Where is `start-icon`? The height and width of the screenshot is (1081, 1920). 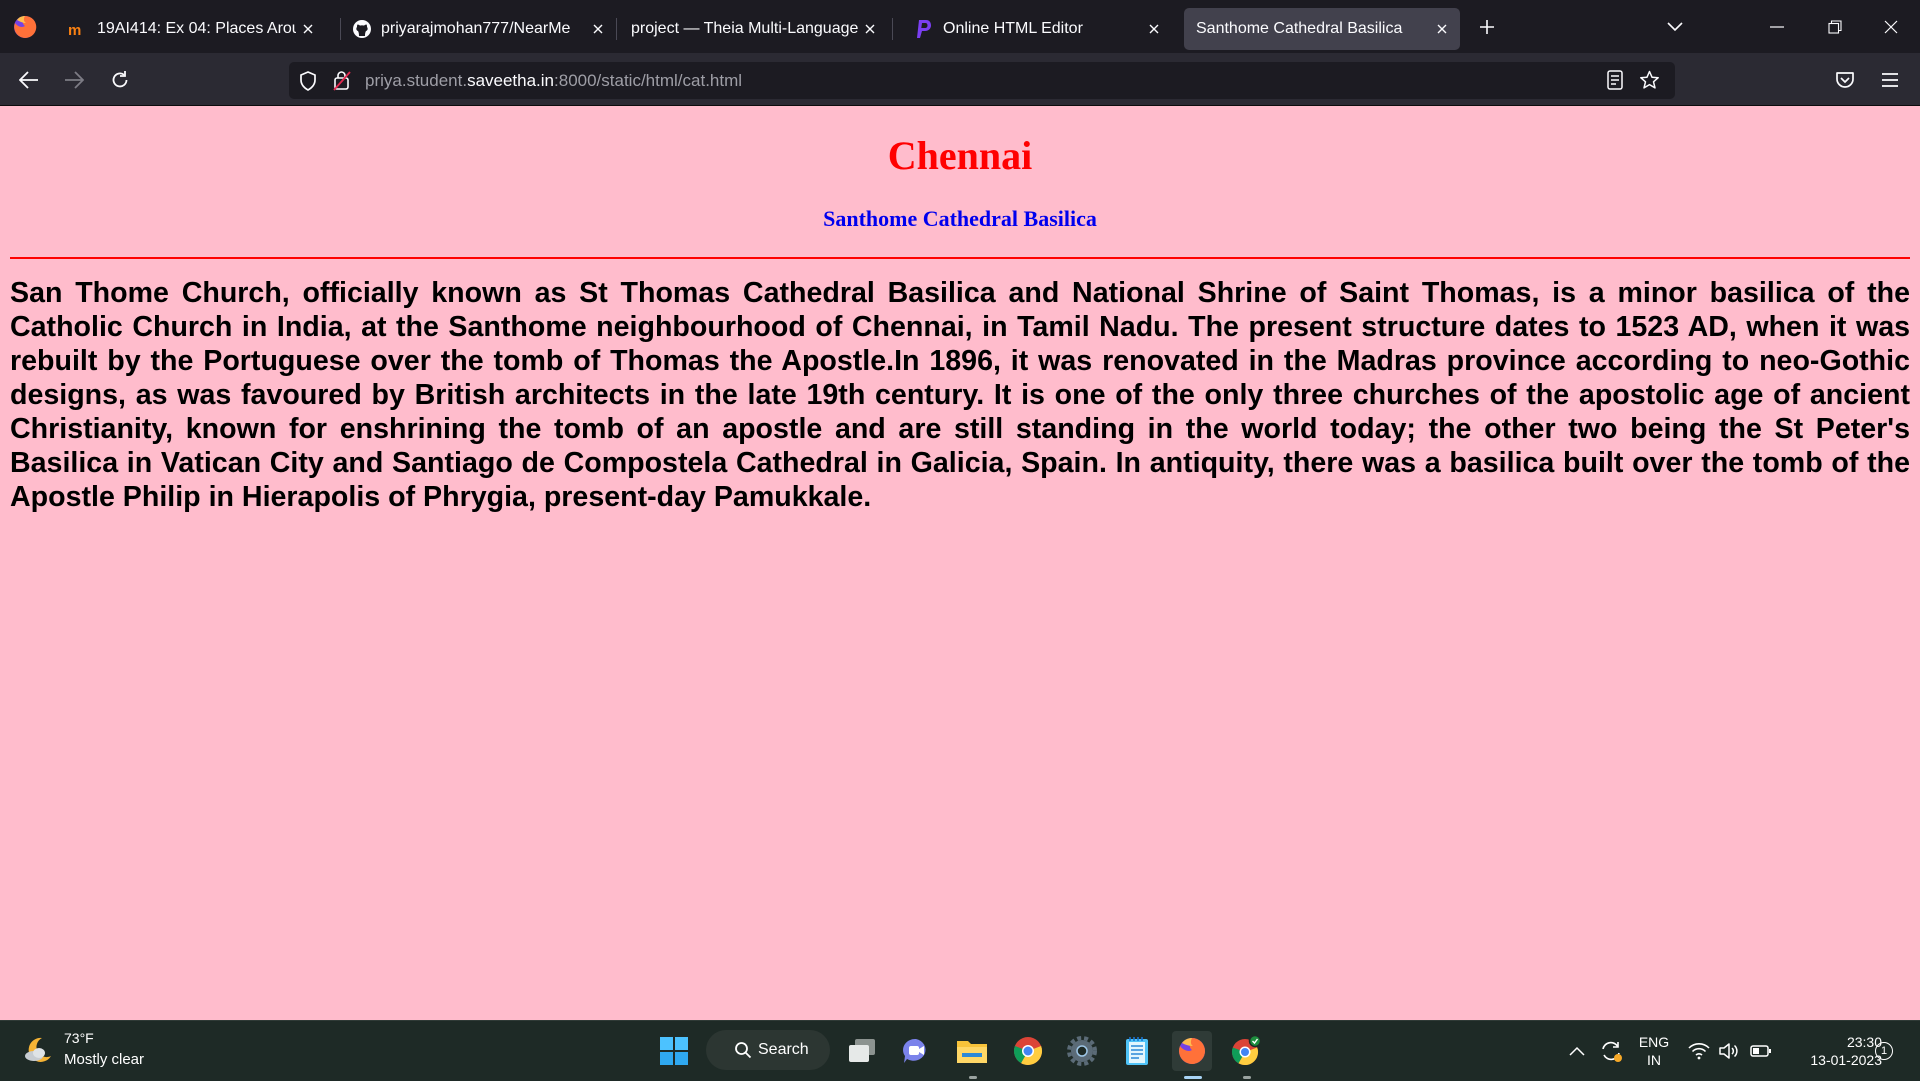 start-icon is located at coordinates (674, 1051).